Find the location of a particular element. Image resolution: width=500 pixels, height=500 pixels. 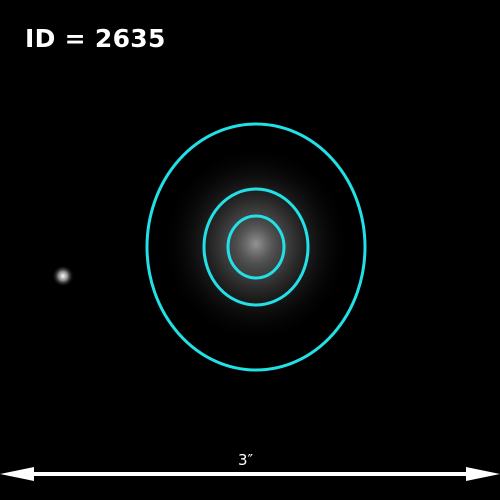

point-source is located at coordinates (63, 276).